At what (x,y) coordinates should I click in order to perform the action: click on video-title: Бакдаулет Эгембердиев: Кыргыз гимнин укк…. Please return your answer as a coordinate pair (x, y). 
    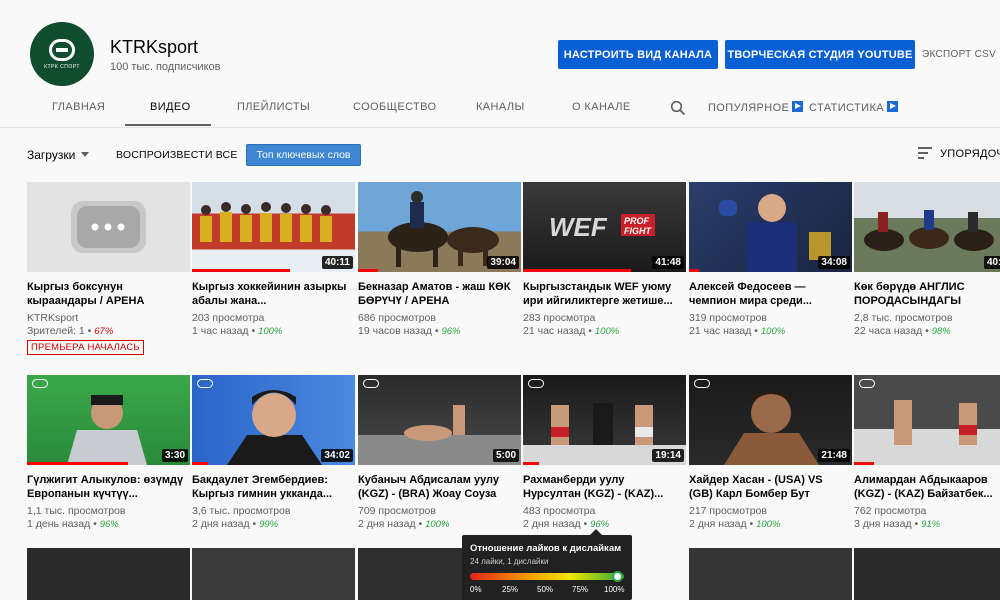
    Looking at the image, I should click on (271, 487).